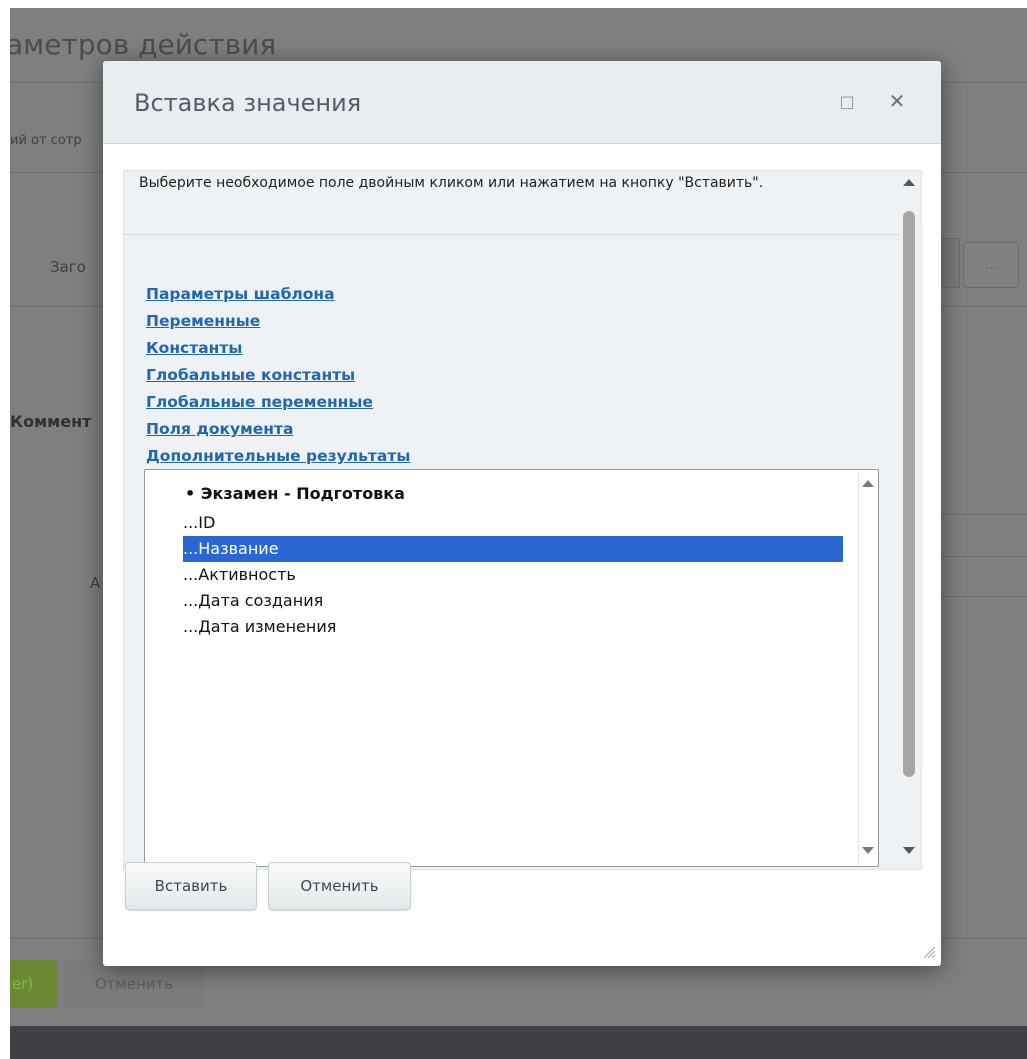  Describe the element at coordinates (929, 952) in the screenshot. I see `resize-grip-icon` at that location.